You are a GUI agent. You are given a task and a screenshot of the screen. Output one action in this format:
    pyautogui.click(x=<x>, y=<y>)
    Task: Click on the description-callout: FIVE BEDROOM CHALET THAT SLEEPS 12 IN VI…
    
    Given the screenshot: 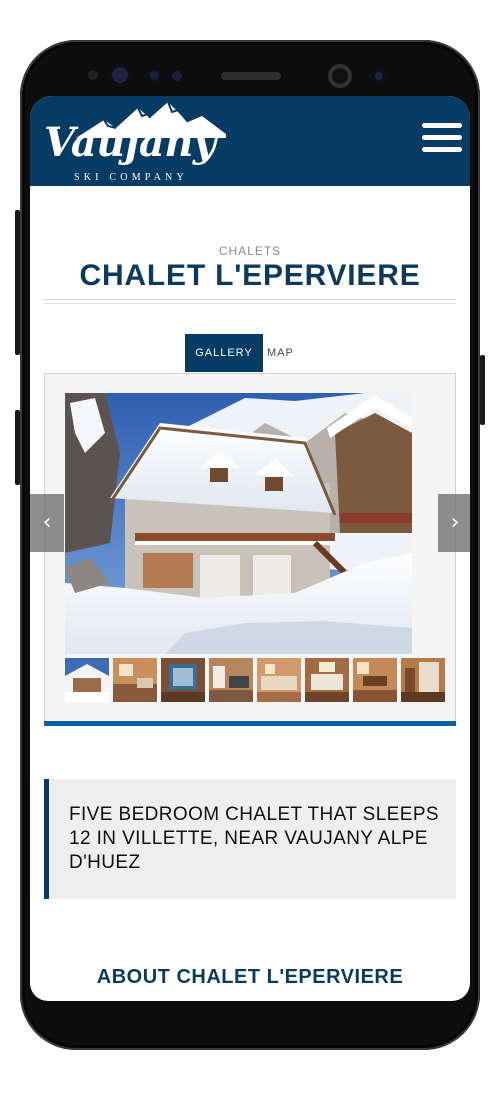 What is the action you would take?
    pyautogui.click(x=250, y=839)
    